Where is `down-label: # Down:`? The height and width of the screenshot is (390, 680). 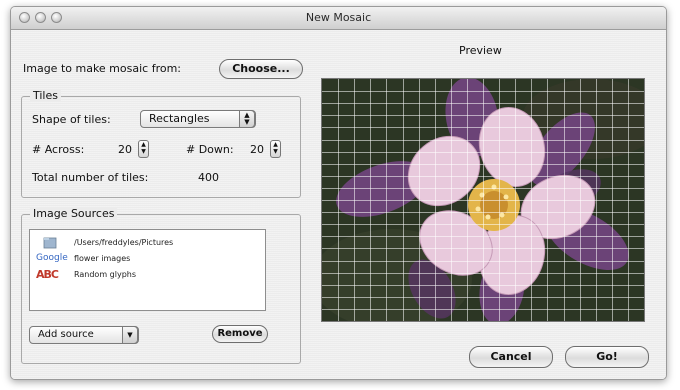
down-label: # Down: is located at coordinates (210, 149).